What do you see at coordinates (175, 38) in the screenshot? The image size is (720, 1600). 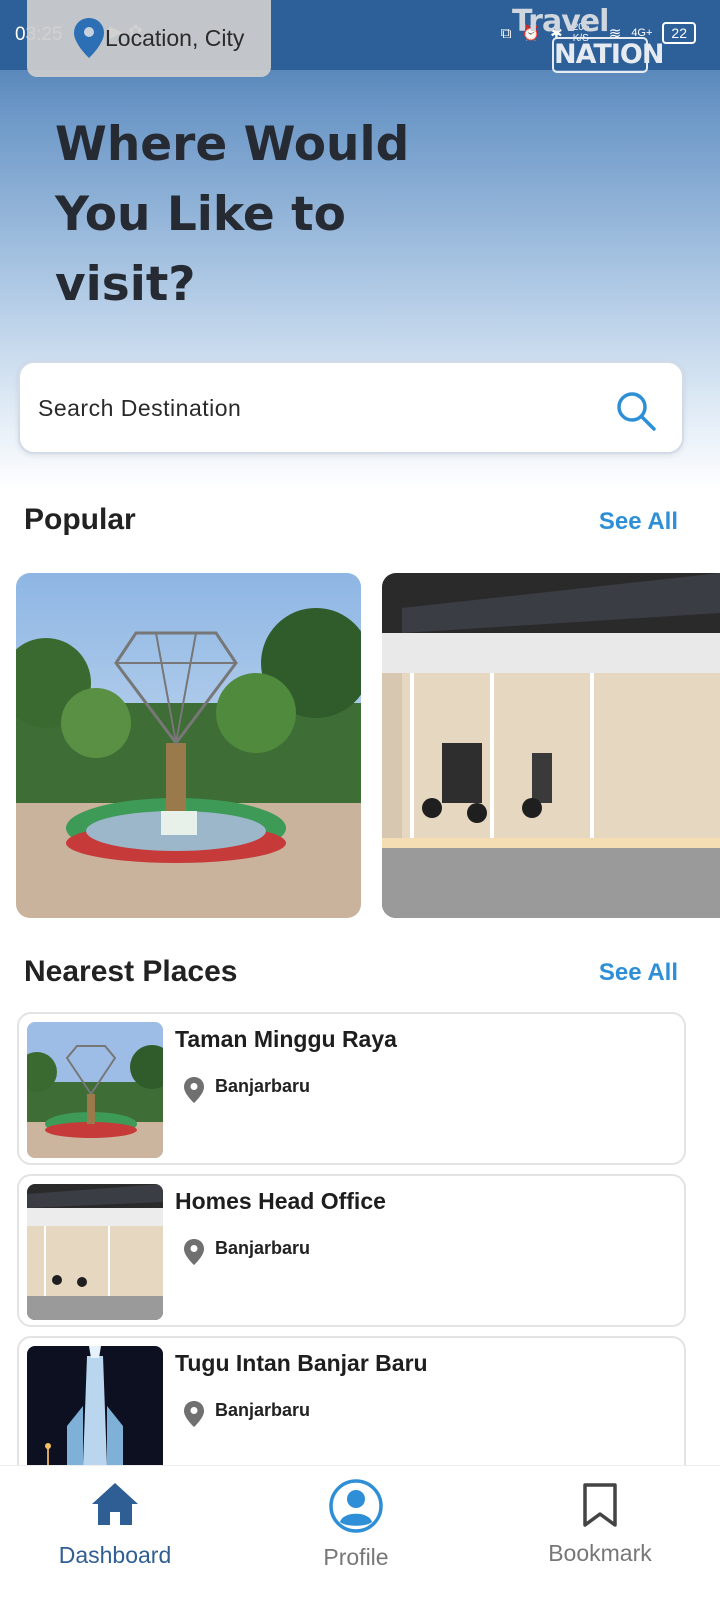 I see `location-label: Location, City` at bounding box center [175, 38].